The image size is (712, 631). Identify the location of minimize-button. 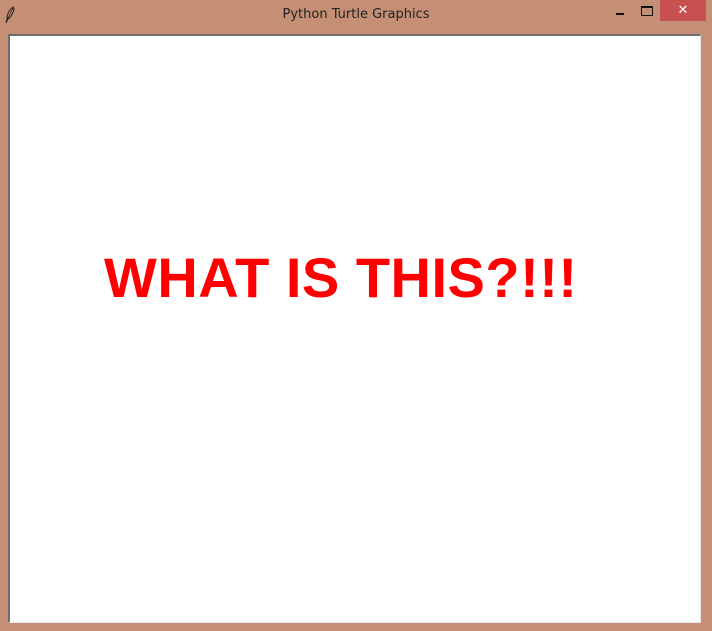
(619, 11).